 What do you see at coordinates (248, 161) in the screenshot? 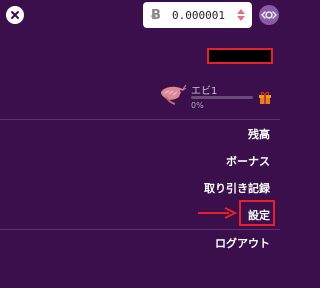
I see `menu-item-bonus: ボーナス` at bounding box center [248, 161].